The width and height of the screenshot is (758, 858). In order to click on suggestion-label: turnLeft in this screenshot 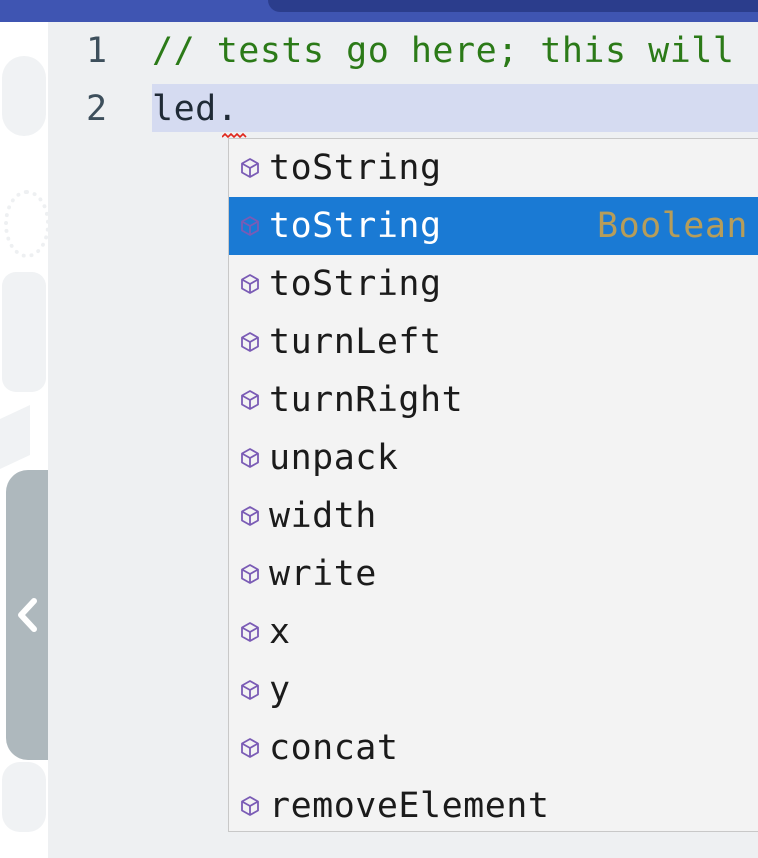, I will do `click(355, 342)`.